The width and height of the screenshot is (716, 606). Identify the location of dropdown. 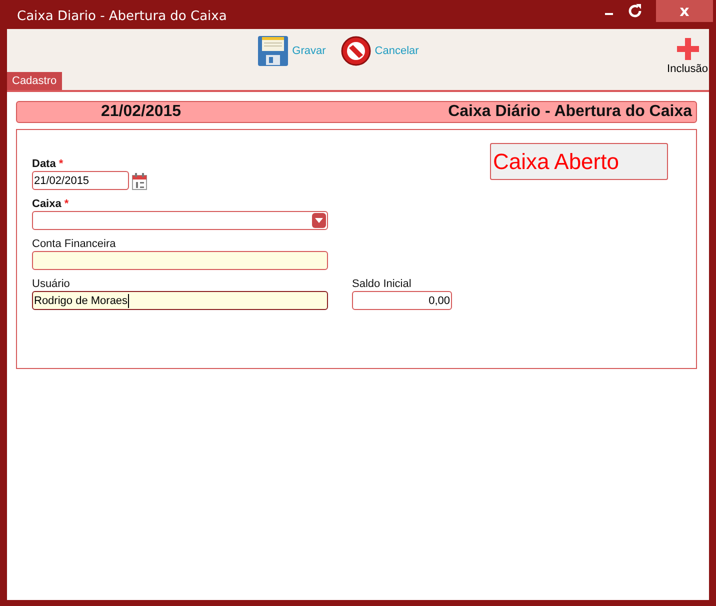
(180, 220).